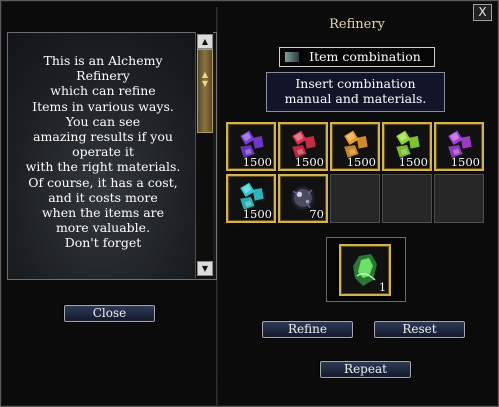  Describe the element at coordinates (303, 198) in the screenshot. I see `material-slot: 70` at that location.